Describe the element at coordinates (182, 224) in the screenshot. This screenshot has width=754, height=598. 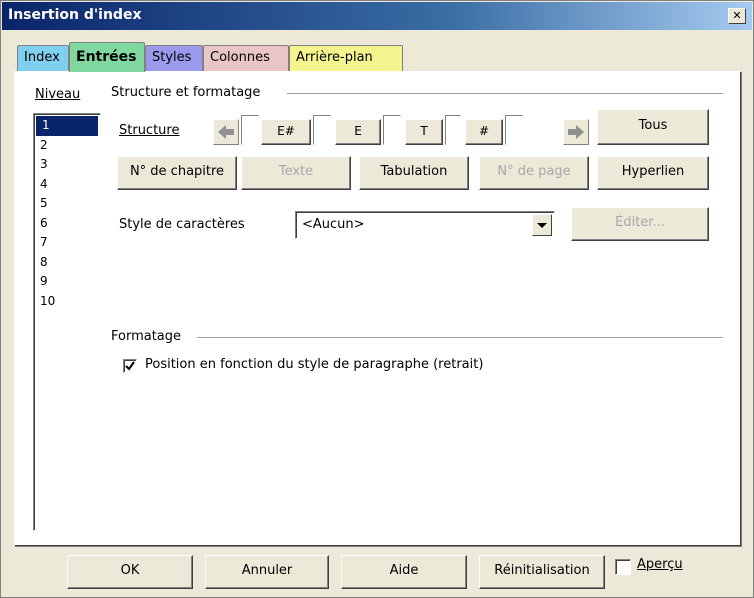
I see `char-style-label: Style de caractères` at that location.